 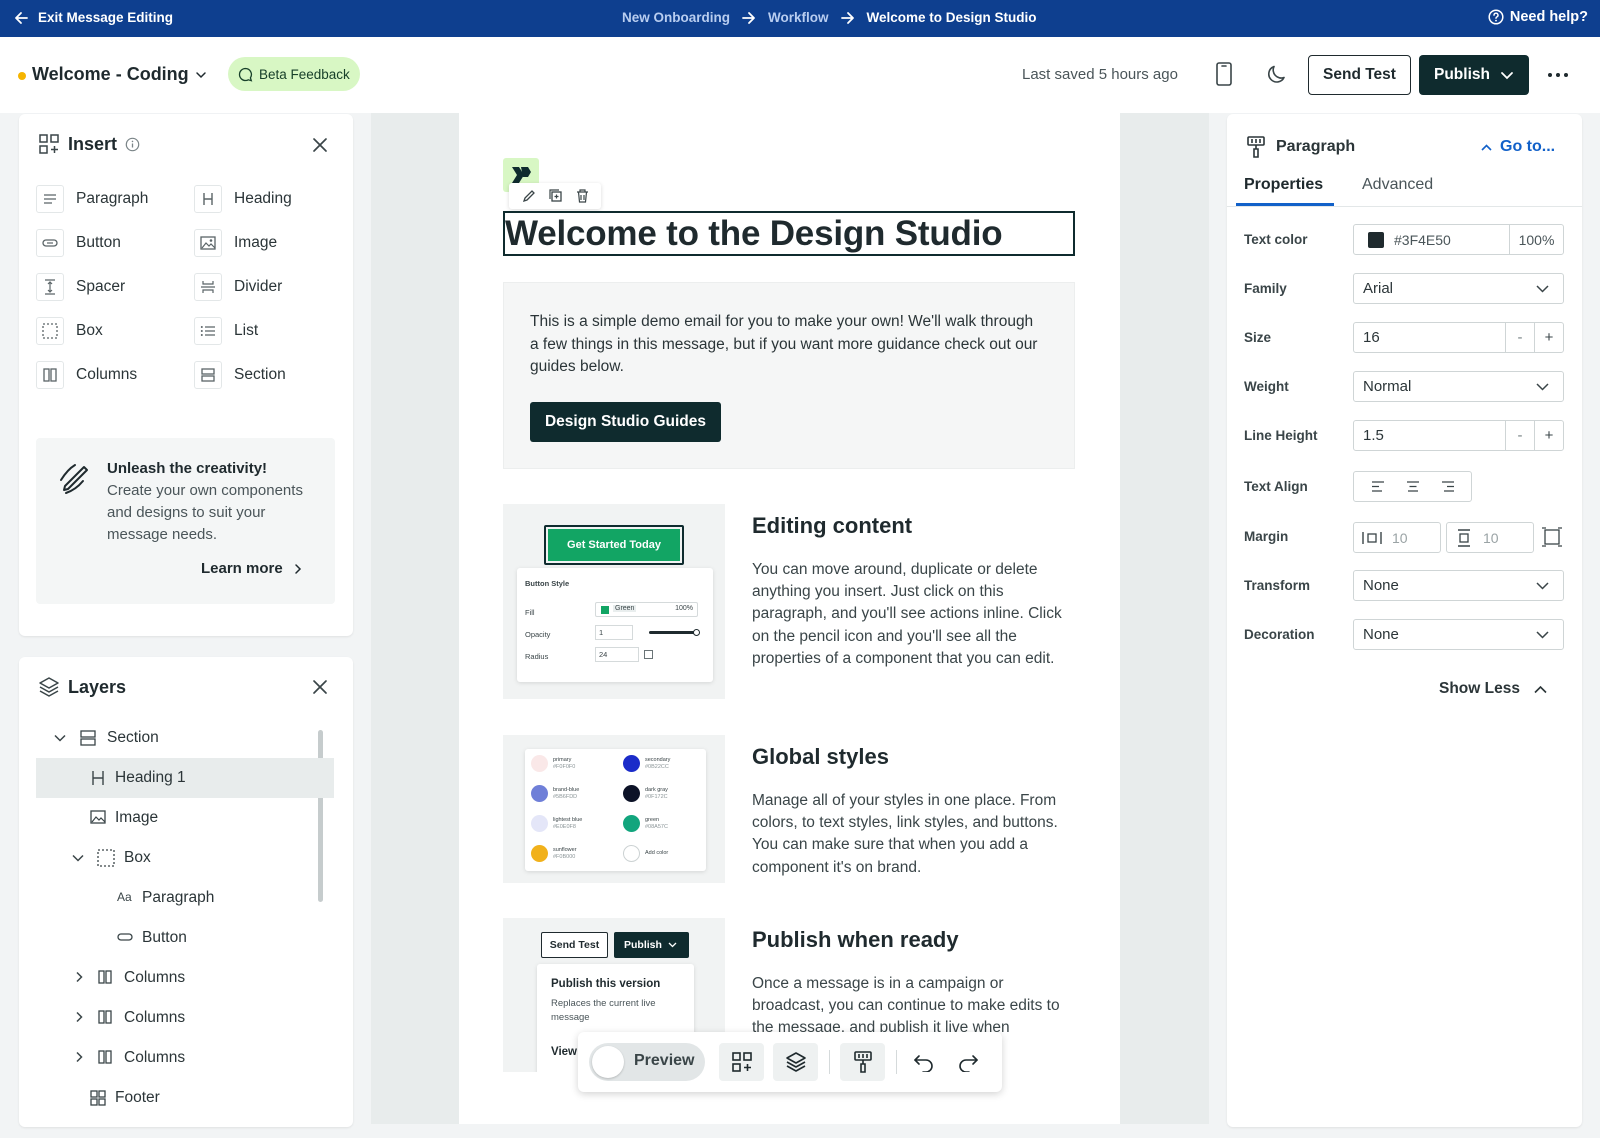 What do you see at coordinates (1429, 435) in the screenshot?
I see `line-height-value: 1.5` at bounding box center [1429, 435].